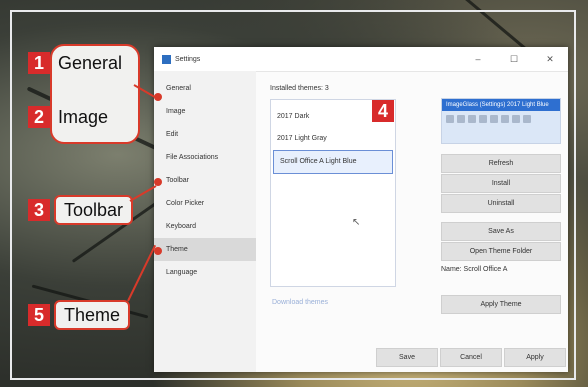 This screenshot has width=588, height=387. Describe the element at coordinates (205, 134) in the screenshot. I see `sidebar-item-edit: Edit` at that location.